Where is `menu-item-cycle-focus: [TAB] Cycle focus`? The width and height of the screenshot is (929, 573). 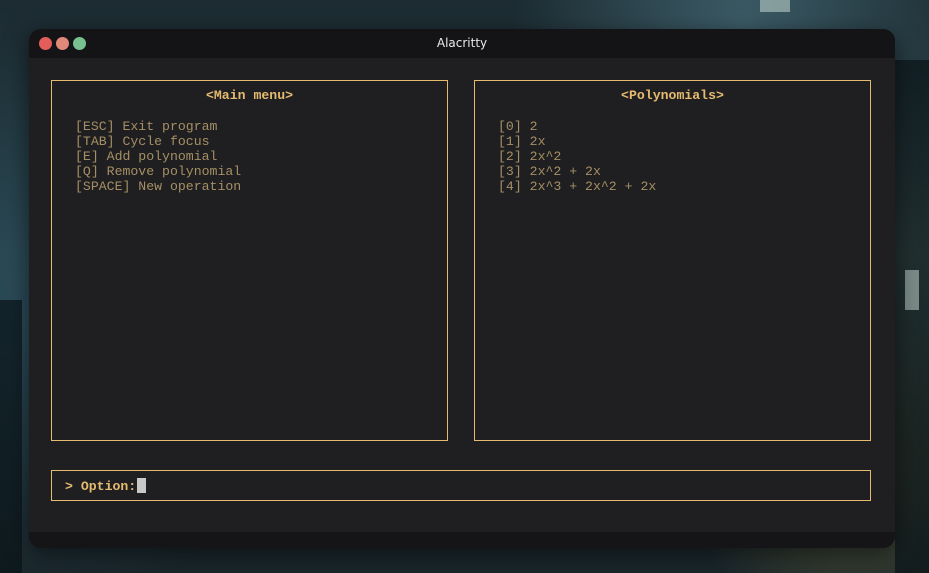 menu-item-cycle-focus: [TAB] Cycle focus is located at coordinates (142, 141).